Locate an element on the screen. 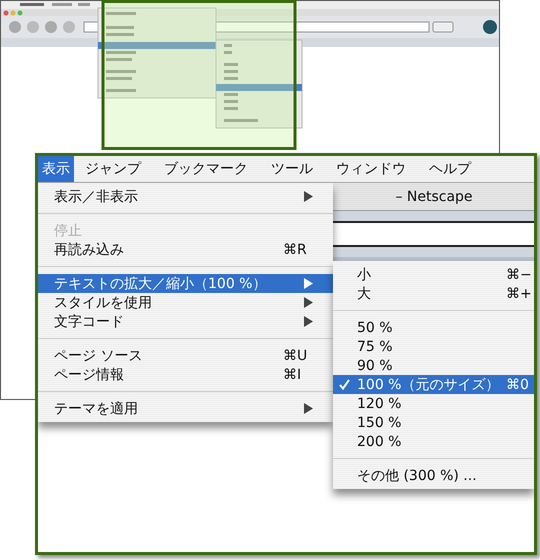 The height and width of the screenshot is (560, 540). menu-item: 50 % is located at coordinates (433, 327).